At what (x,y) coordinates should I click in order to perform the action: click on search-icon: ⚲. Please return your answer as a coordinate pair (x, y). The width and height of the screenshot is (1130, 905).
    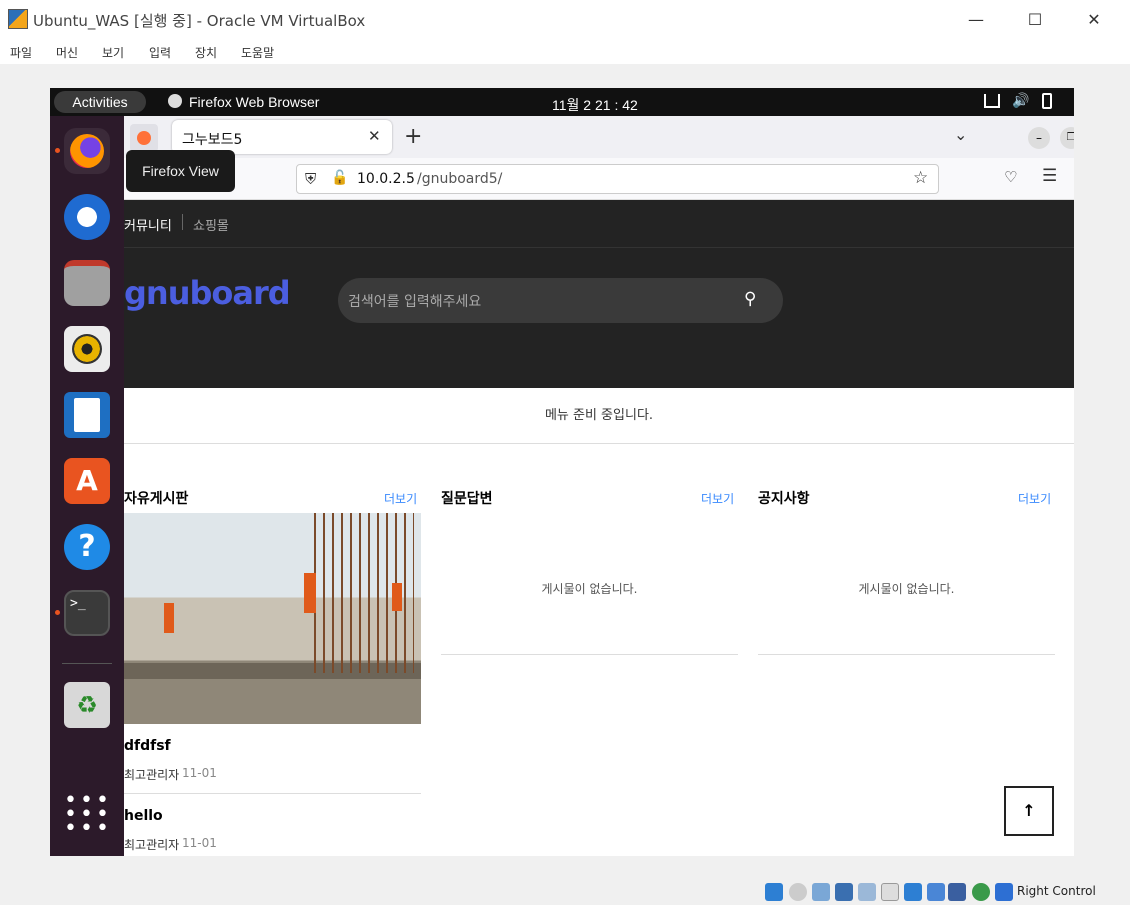
    Looking at the image, I should click on (750, 299).